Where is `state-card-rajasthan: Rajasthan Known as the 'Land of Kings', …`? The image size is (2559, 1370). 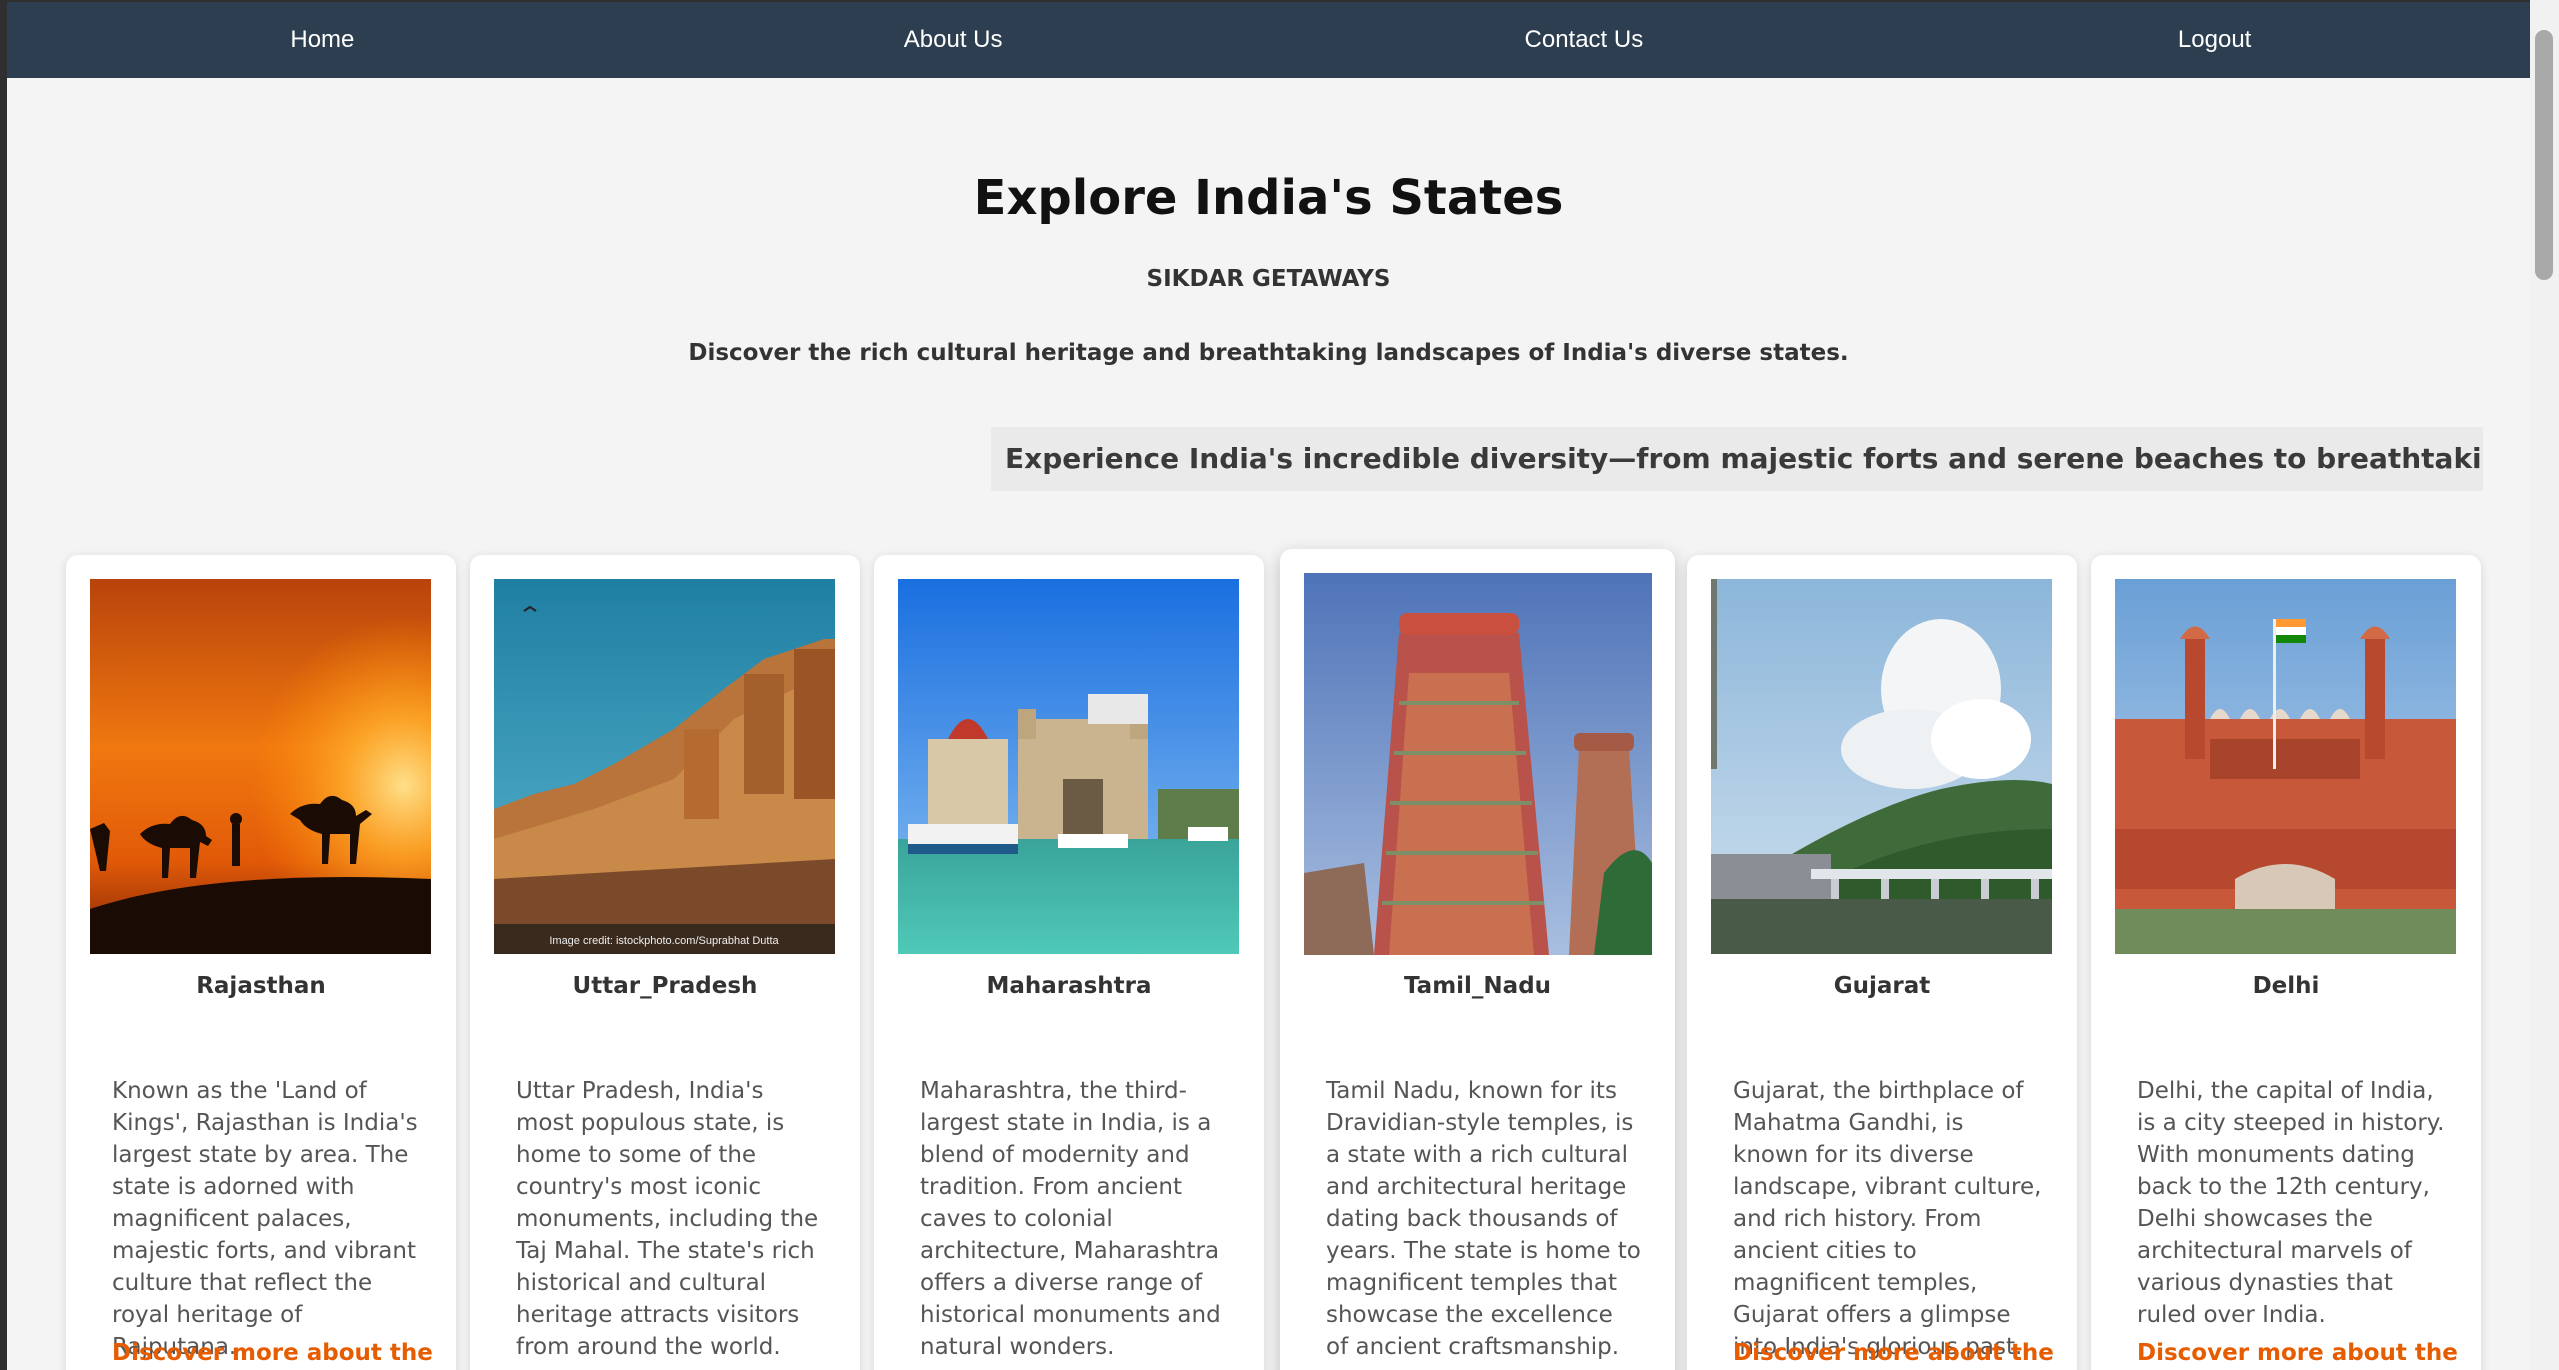
state-card-rajasthan: Rajasthan Known as the 'Land of Kings', … is located at coordinates (261, 962).